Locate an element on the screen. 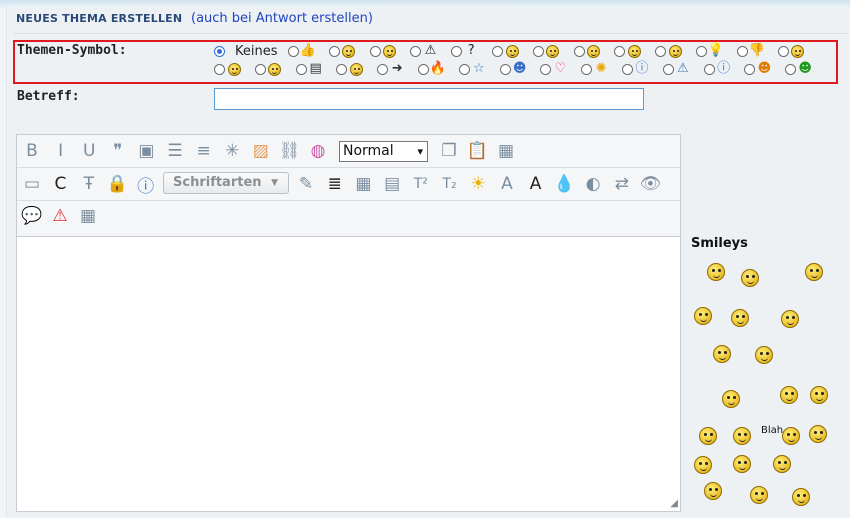  format-select-value: Normal is located at coordinates (368, 151).